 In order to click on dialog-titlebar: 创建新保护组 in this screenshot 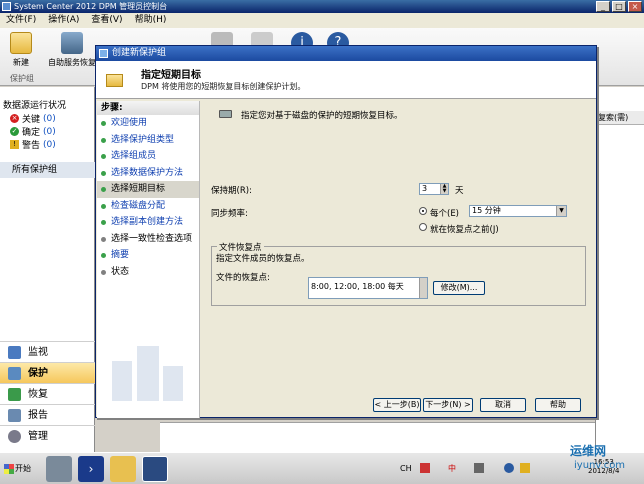, I will do `click(346, 53)`.